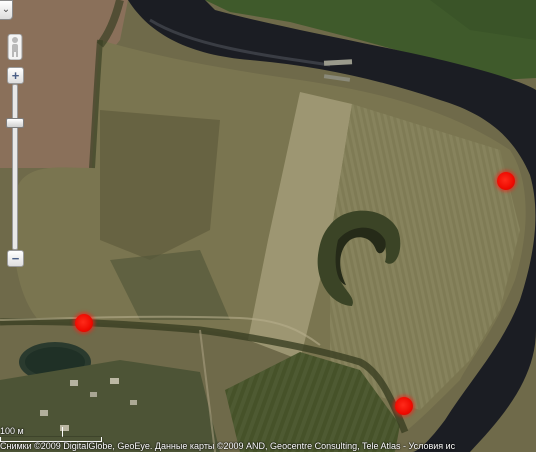  Describe the element at coordinates (15, 47) in the screenshot. I see `pegman-icon` at that location.